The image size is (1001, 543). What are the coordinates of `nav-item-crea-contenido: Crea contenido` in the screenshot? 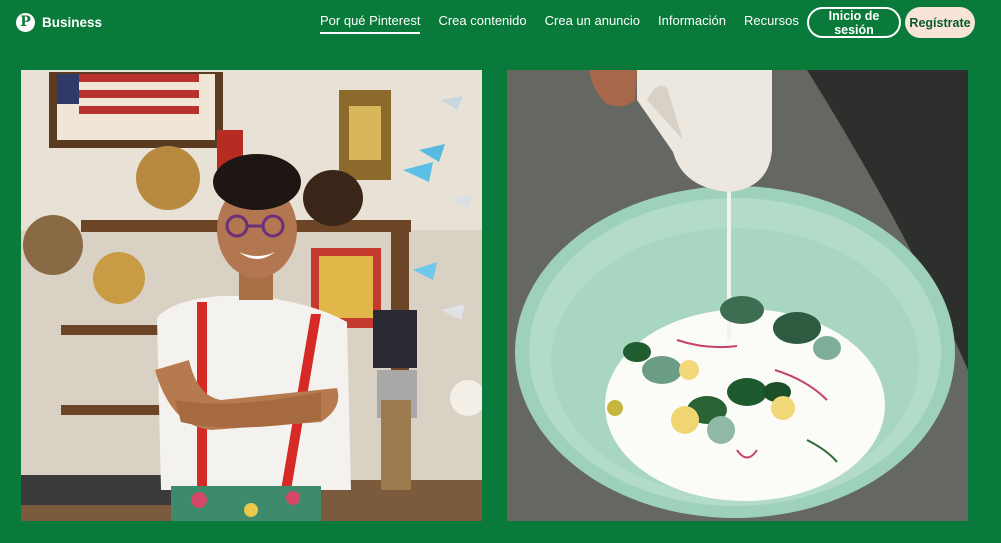 It's located at (482, 23).